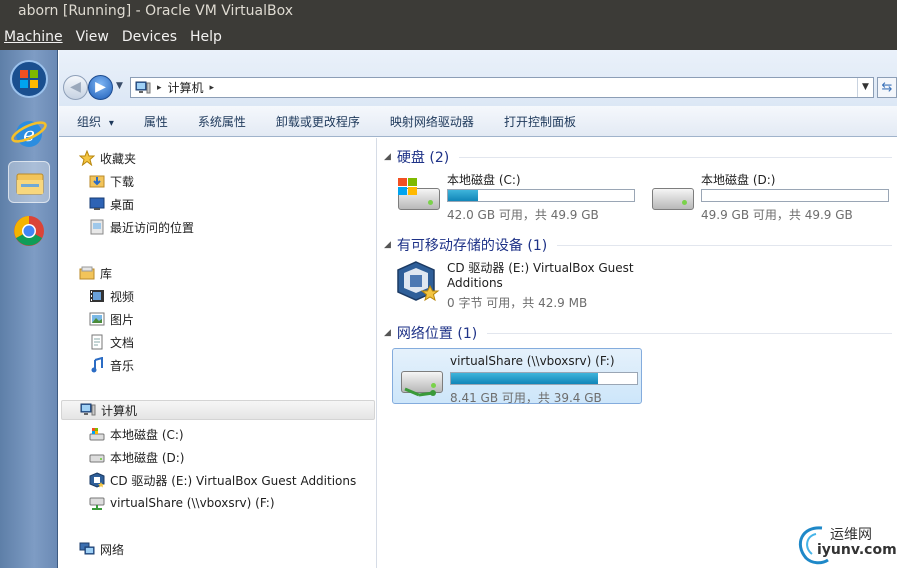 The image size is (897, 568). I want to click on group-network-label: 网络位置 (1), so click(437, 334).